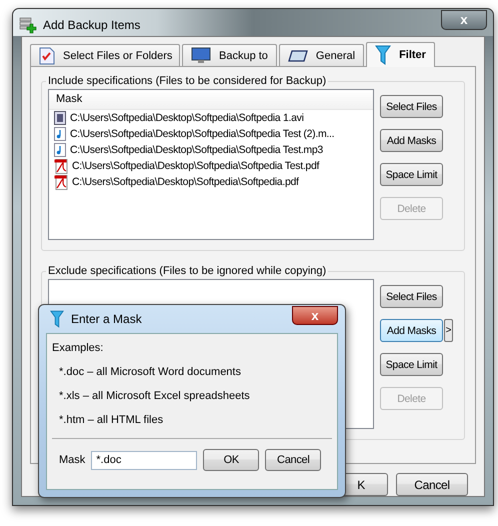 This screenshot has height=526, width=498. What do you see at coordinates (105, 55) in the screenshot?
I see `tab: Select Files or Folders` at bounding box center [105, 55].